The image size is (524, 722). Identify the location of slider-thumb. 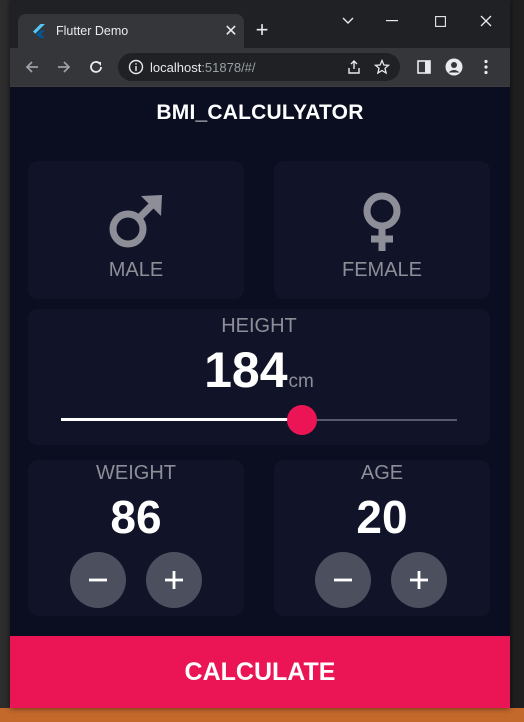
(302, 420).